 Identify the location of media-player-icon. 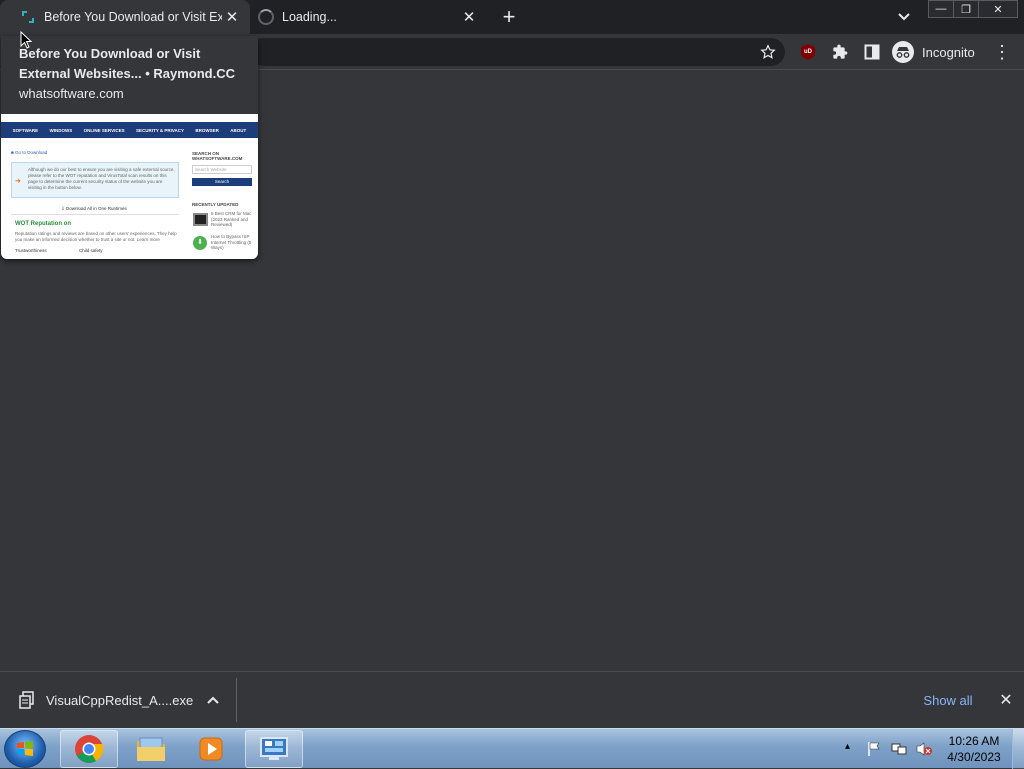
(211, 749).